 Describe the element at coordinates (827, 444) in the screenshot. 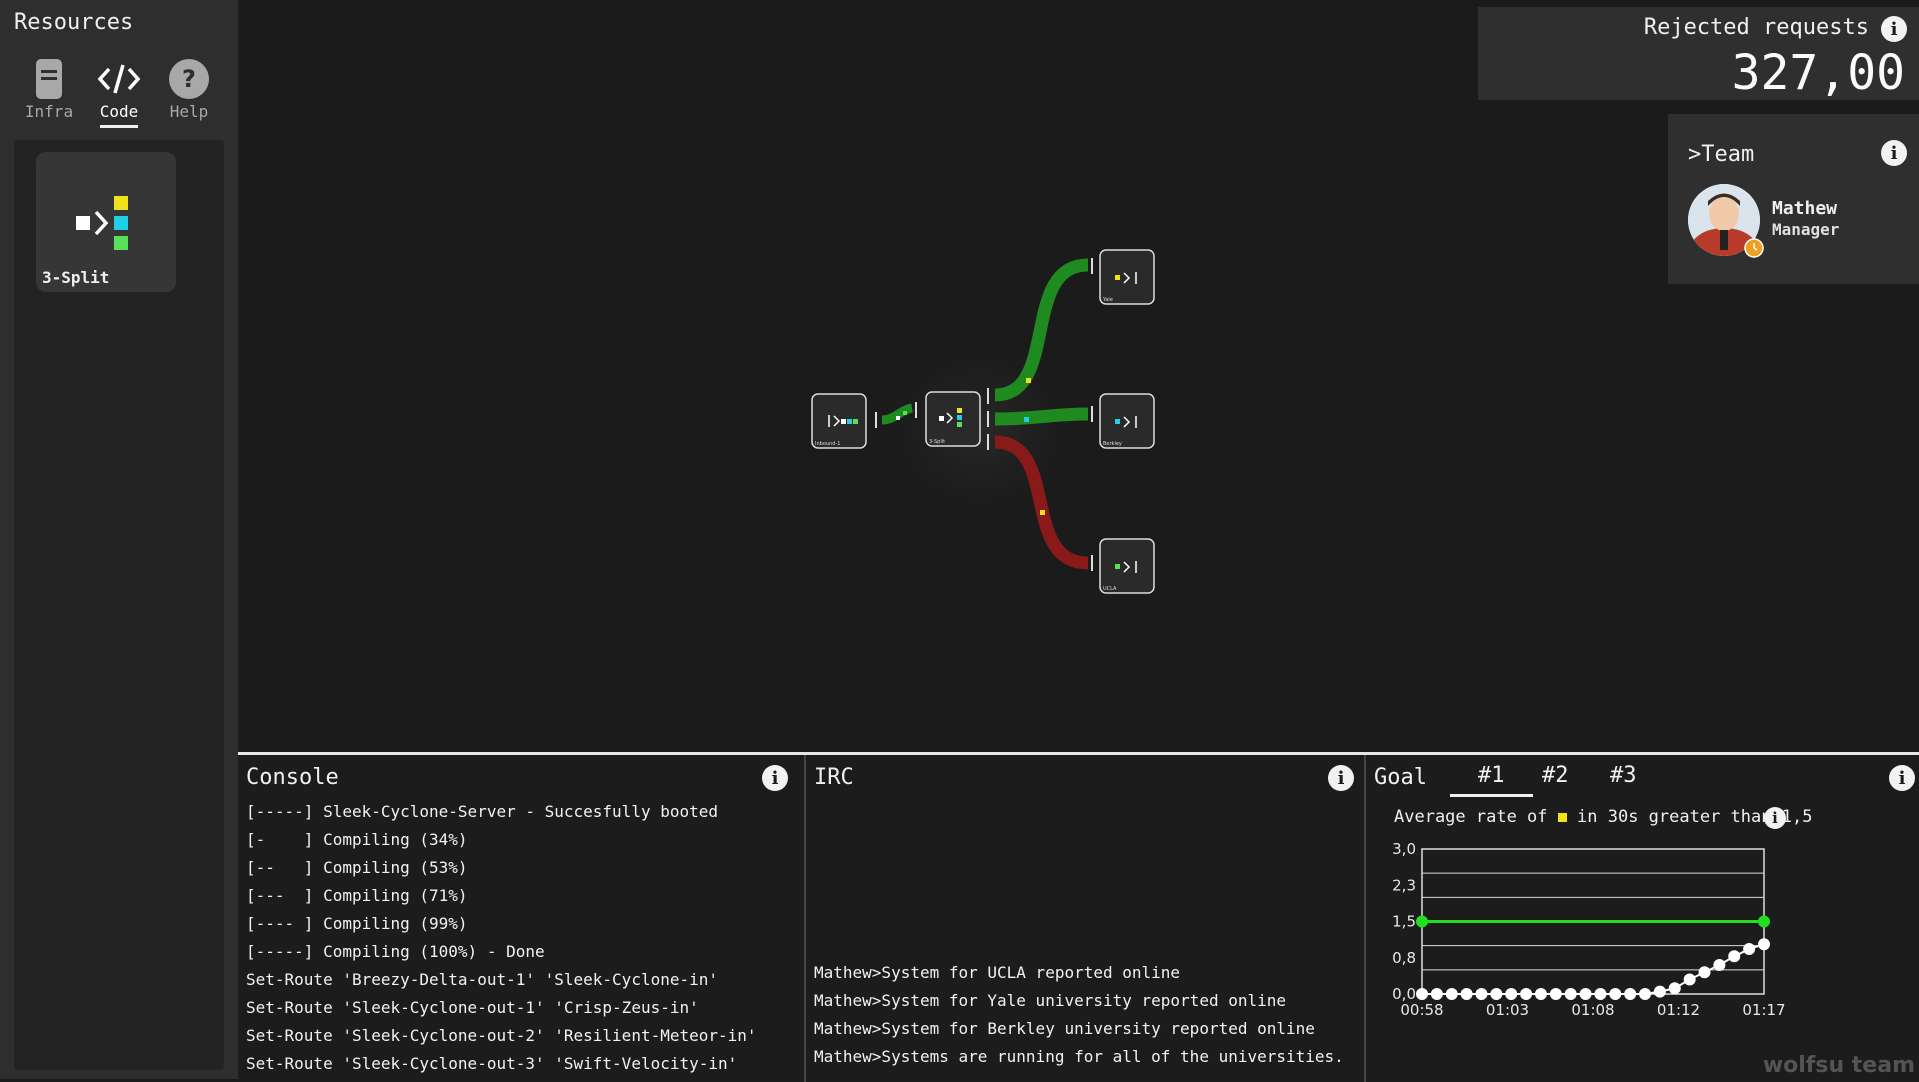

I see `node-label: Inbound-1` at that location.